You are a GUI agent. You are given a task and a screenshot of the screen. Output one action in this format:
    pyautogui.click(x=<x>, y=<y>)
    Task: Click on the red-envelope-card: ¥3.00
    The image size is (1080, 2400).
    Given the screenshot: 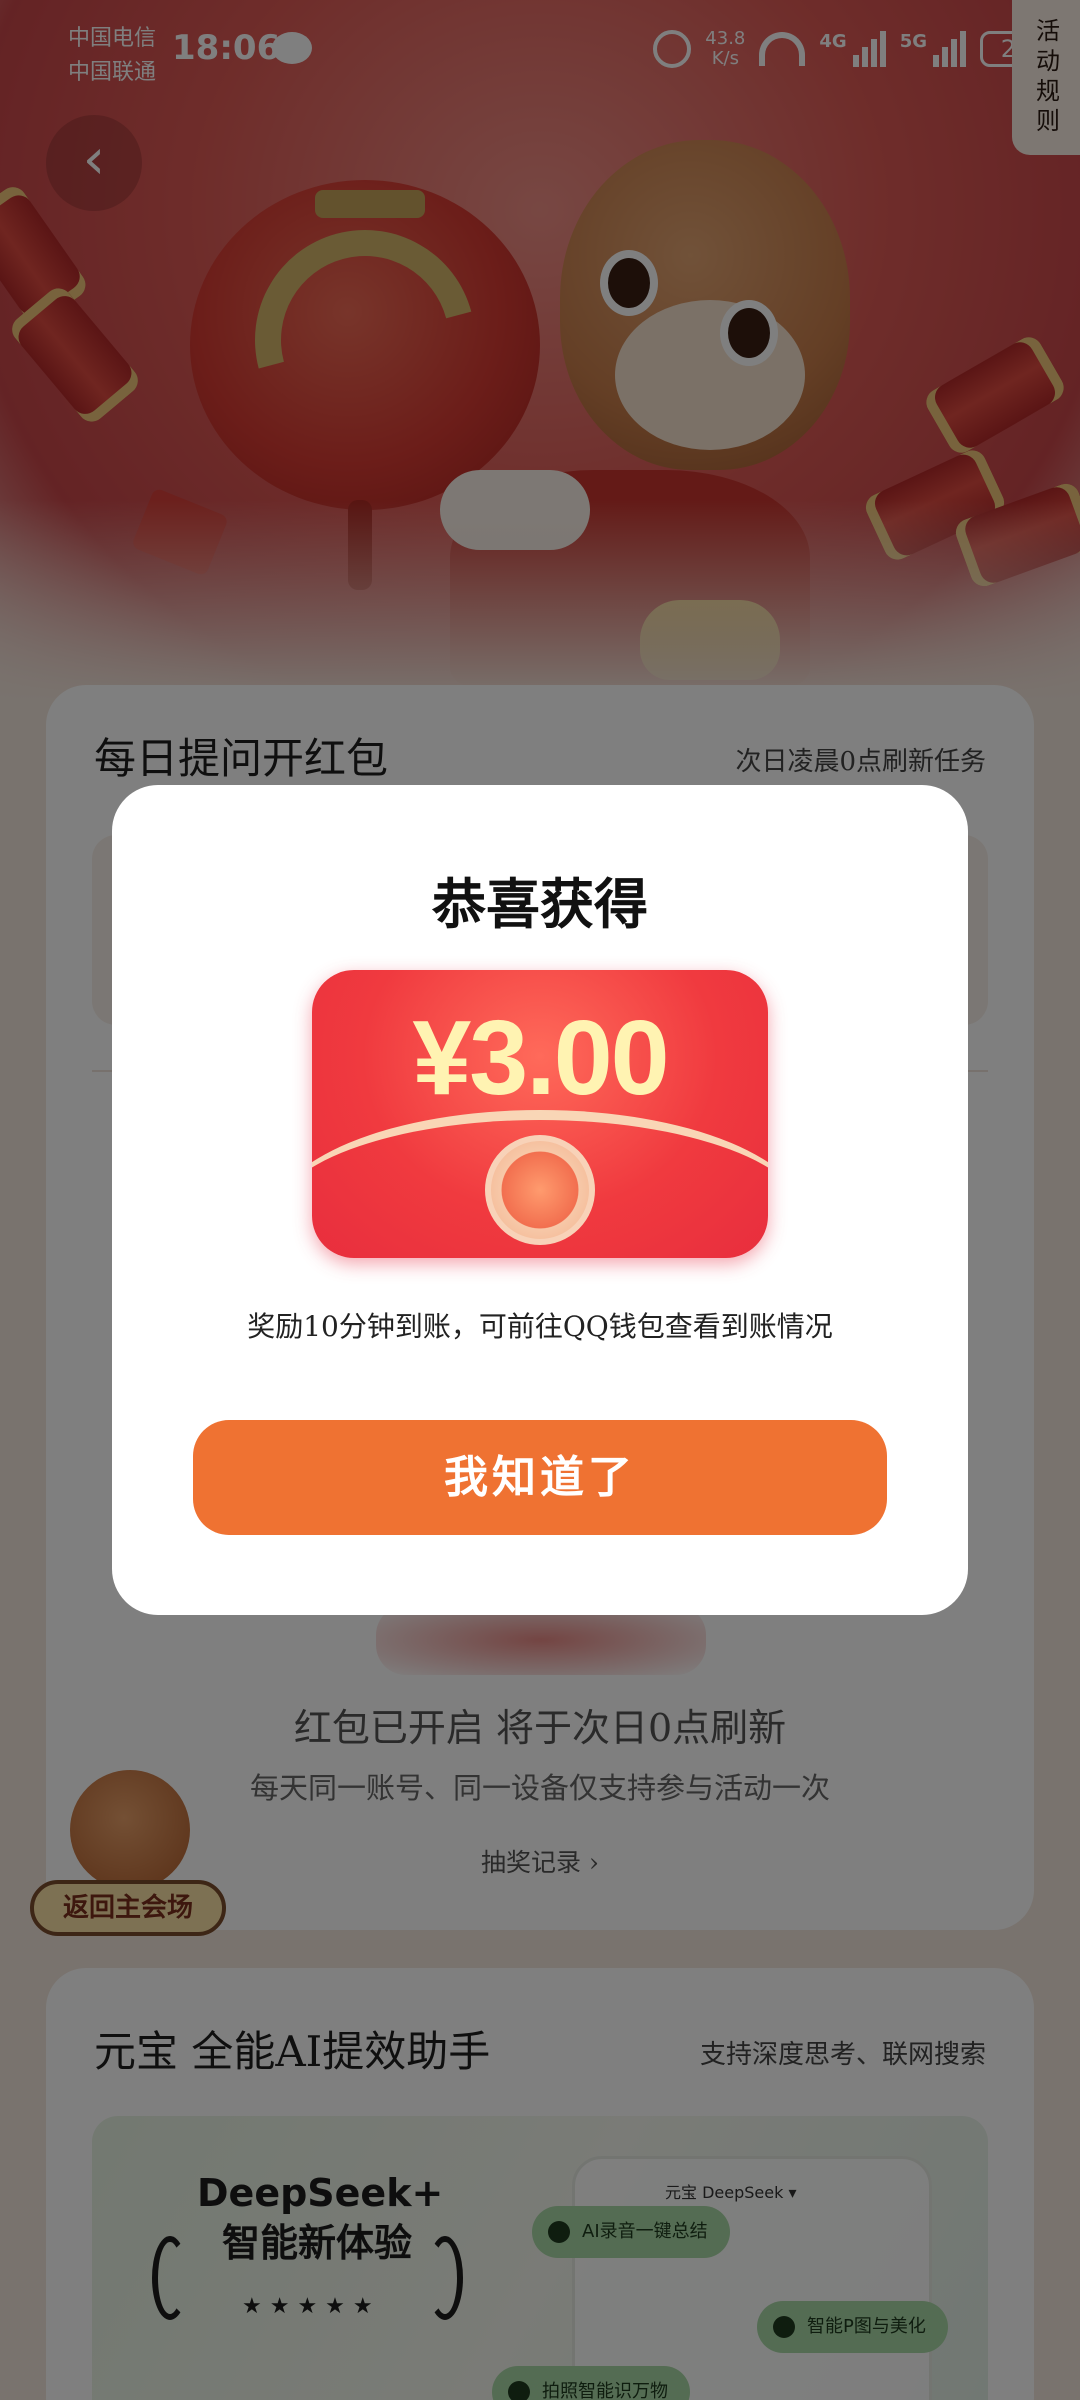 What is the action you would take?
    pyautogui.click(x=540, y=1114)
    